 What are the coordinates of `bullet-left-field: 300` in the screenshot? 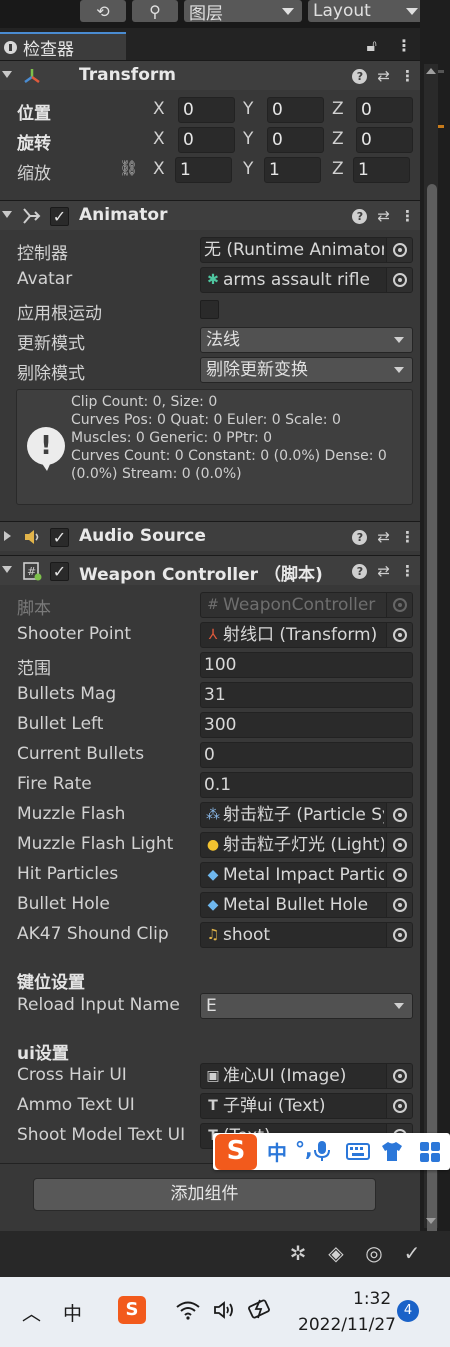 It's located at (306, 725).